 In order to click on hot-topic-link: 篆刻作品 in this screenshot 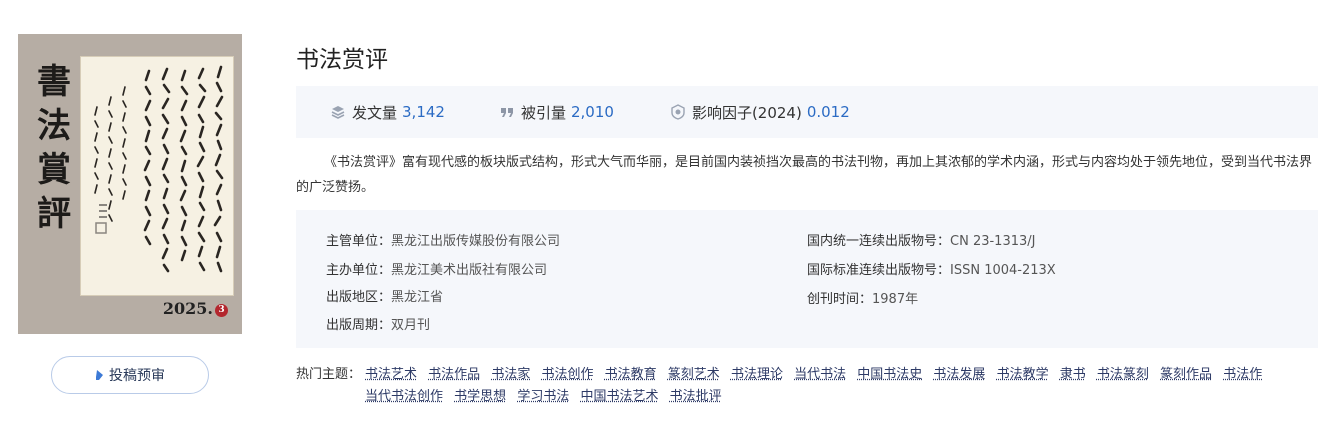, I will do `click(1186, 374)`.